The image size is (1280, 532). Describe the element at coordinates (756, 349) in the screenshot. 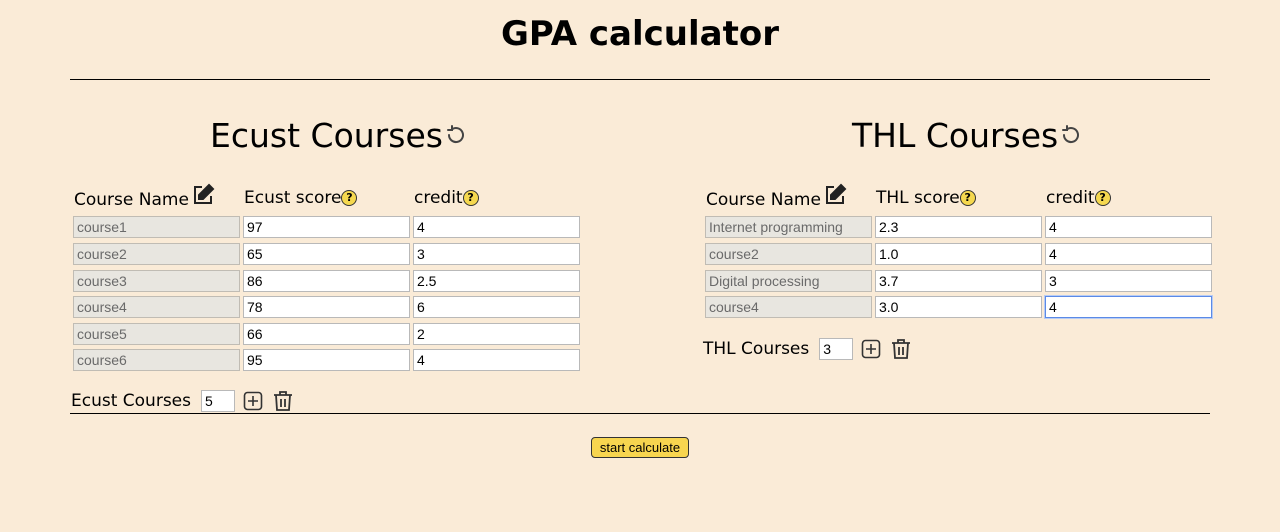

I see `thl-count-label: THL Courses` at that location.